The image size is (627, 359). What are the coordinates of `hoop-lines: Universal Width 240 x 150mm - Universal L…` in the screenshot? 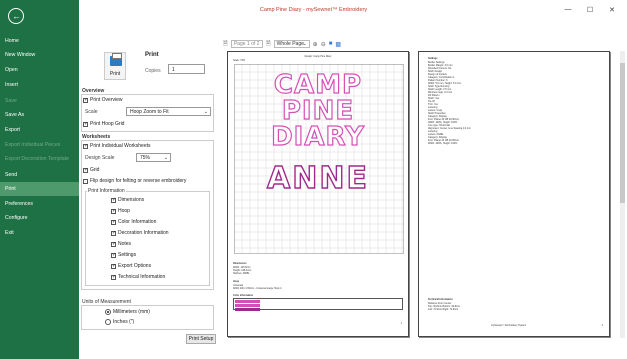 It's located at (257, 287).